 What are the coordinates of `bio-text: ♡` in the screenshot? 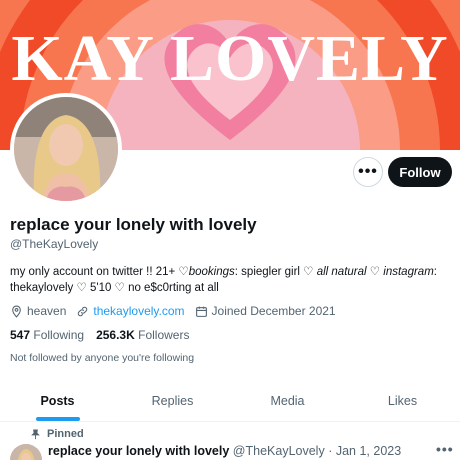 It's located at (375, 272).